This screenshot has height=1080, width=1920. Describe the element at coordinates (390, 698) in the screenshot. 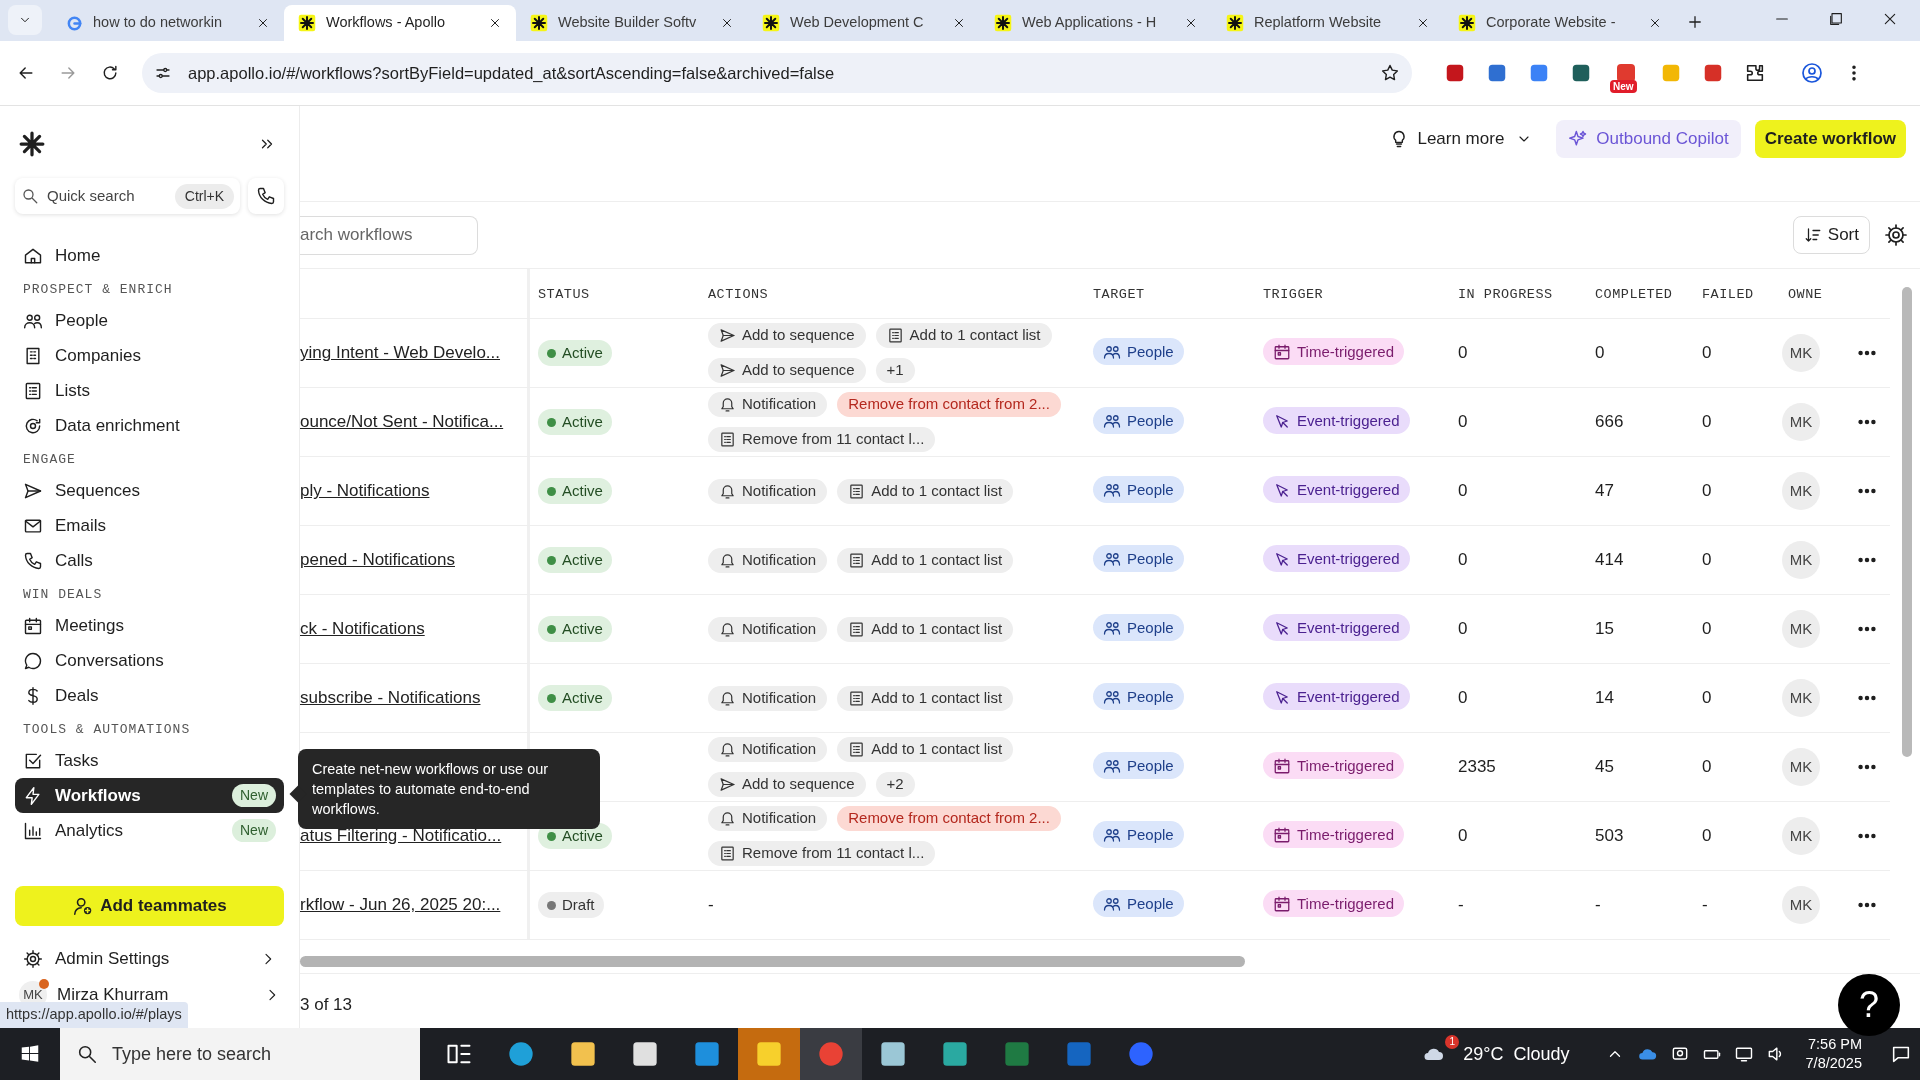

I see `workflow-name-link: subscribe - Notifications` at that location.